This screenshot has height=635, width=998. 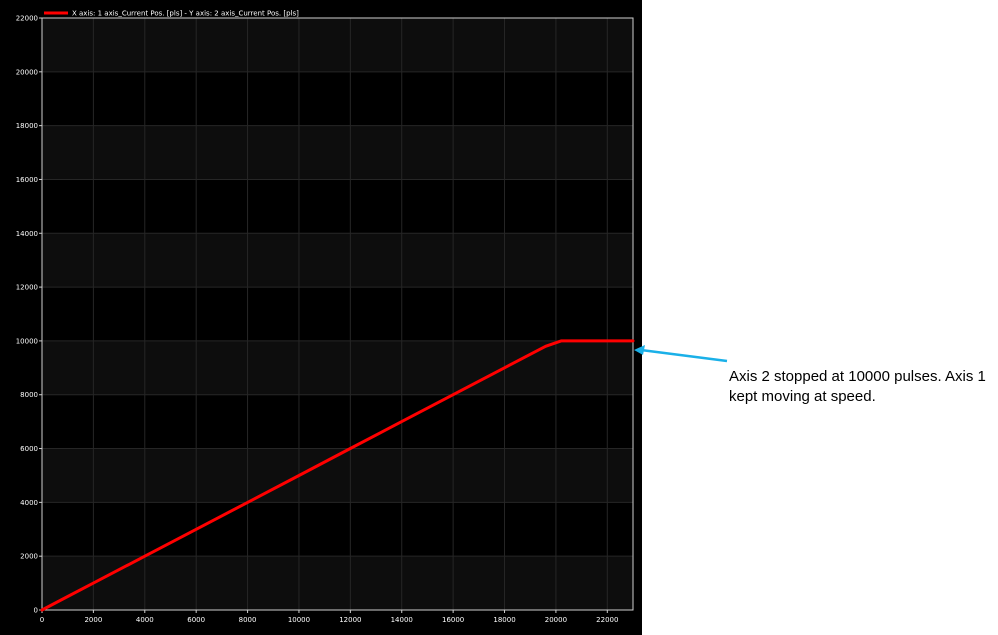 What do you see at coordinates (29, 395) in the screenshot?
I see `y-tick-label: 8000` at bounding box center [29, 395].